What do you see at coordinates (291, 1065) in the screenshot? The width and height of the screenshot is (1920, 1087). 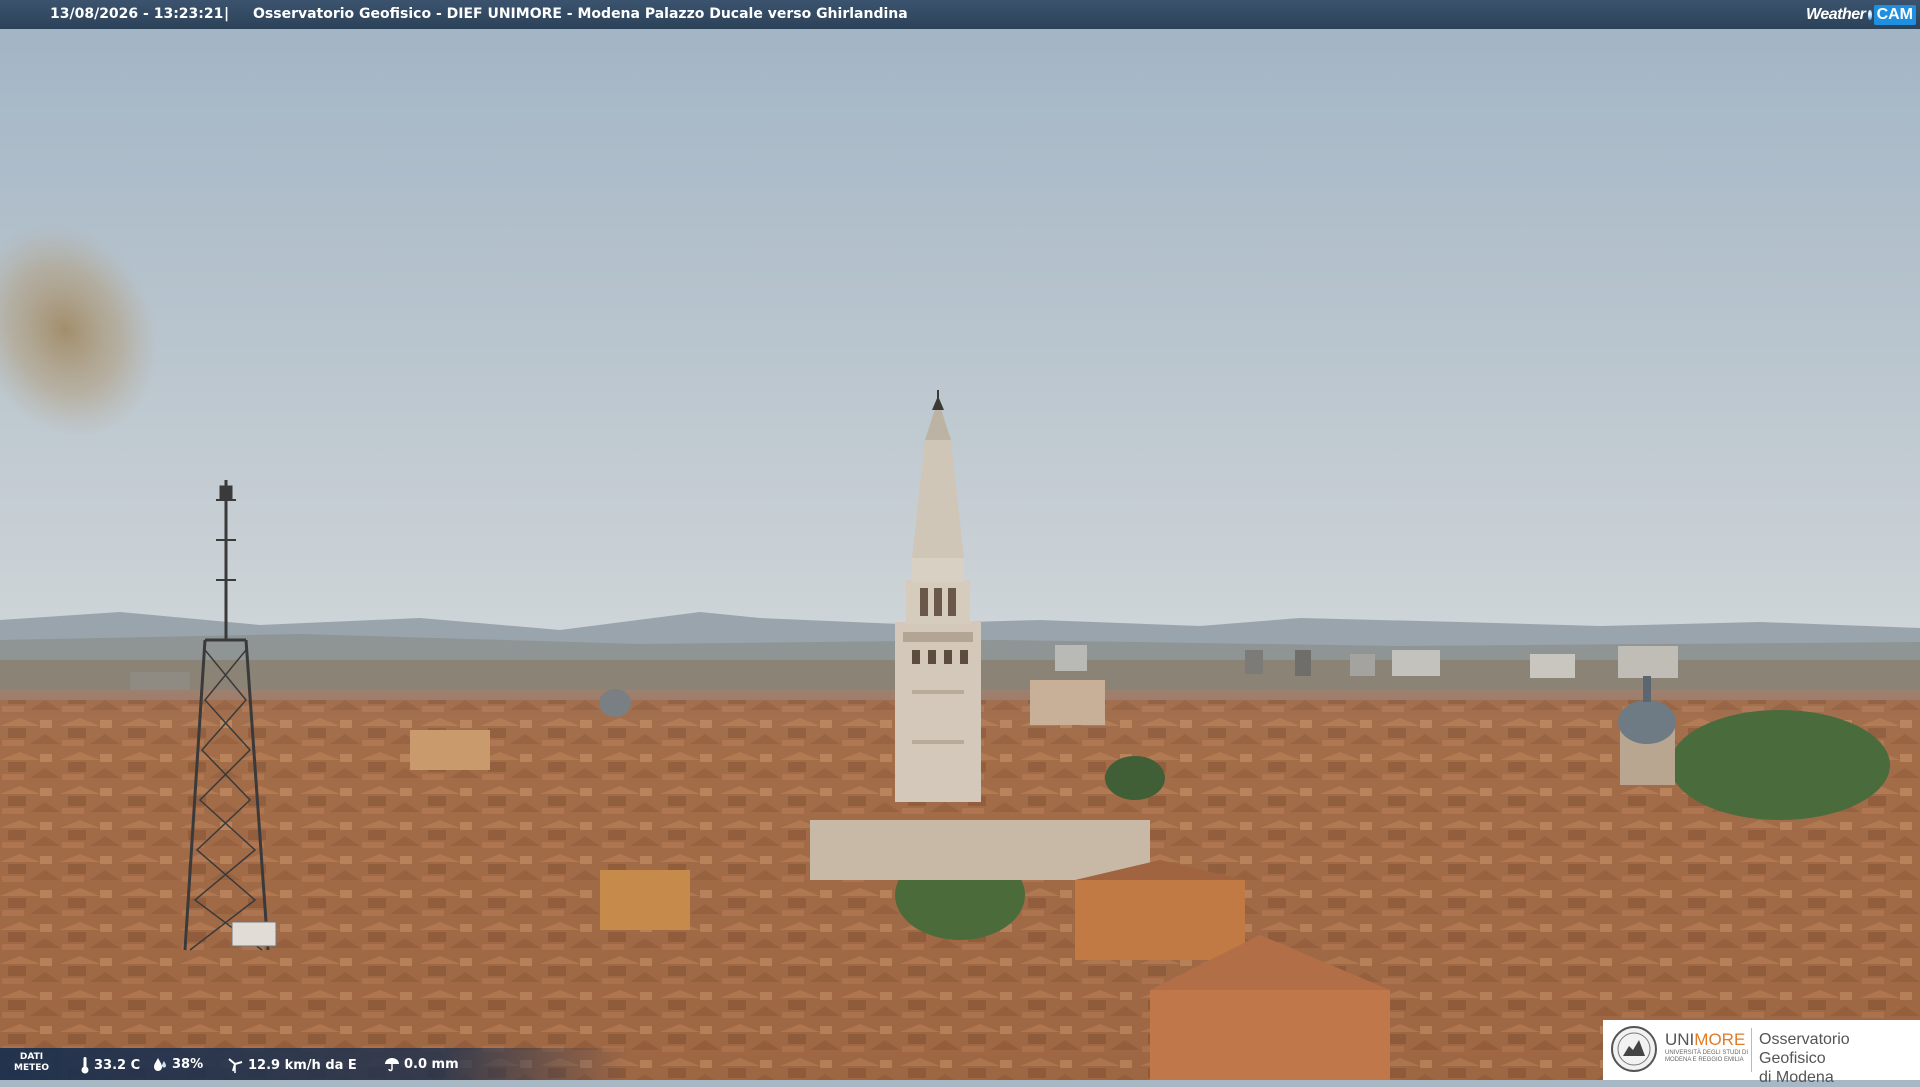 I see `wind-reading: 12.9 km/h da E` at bounding box center [291, 1065].